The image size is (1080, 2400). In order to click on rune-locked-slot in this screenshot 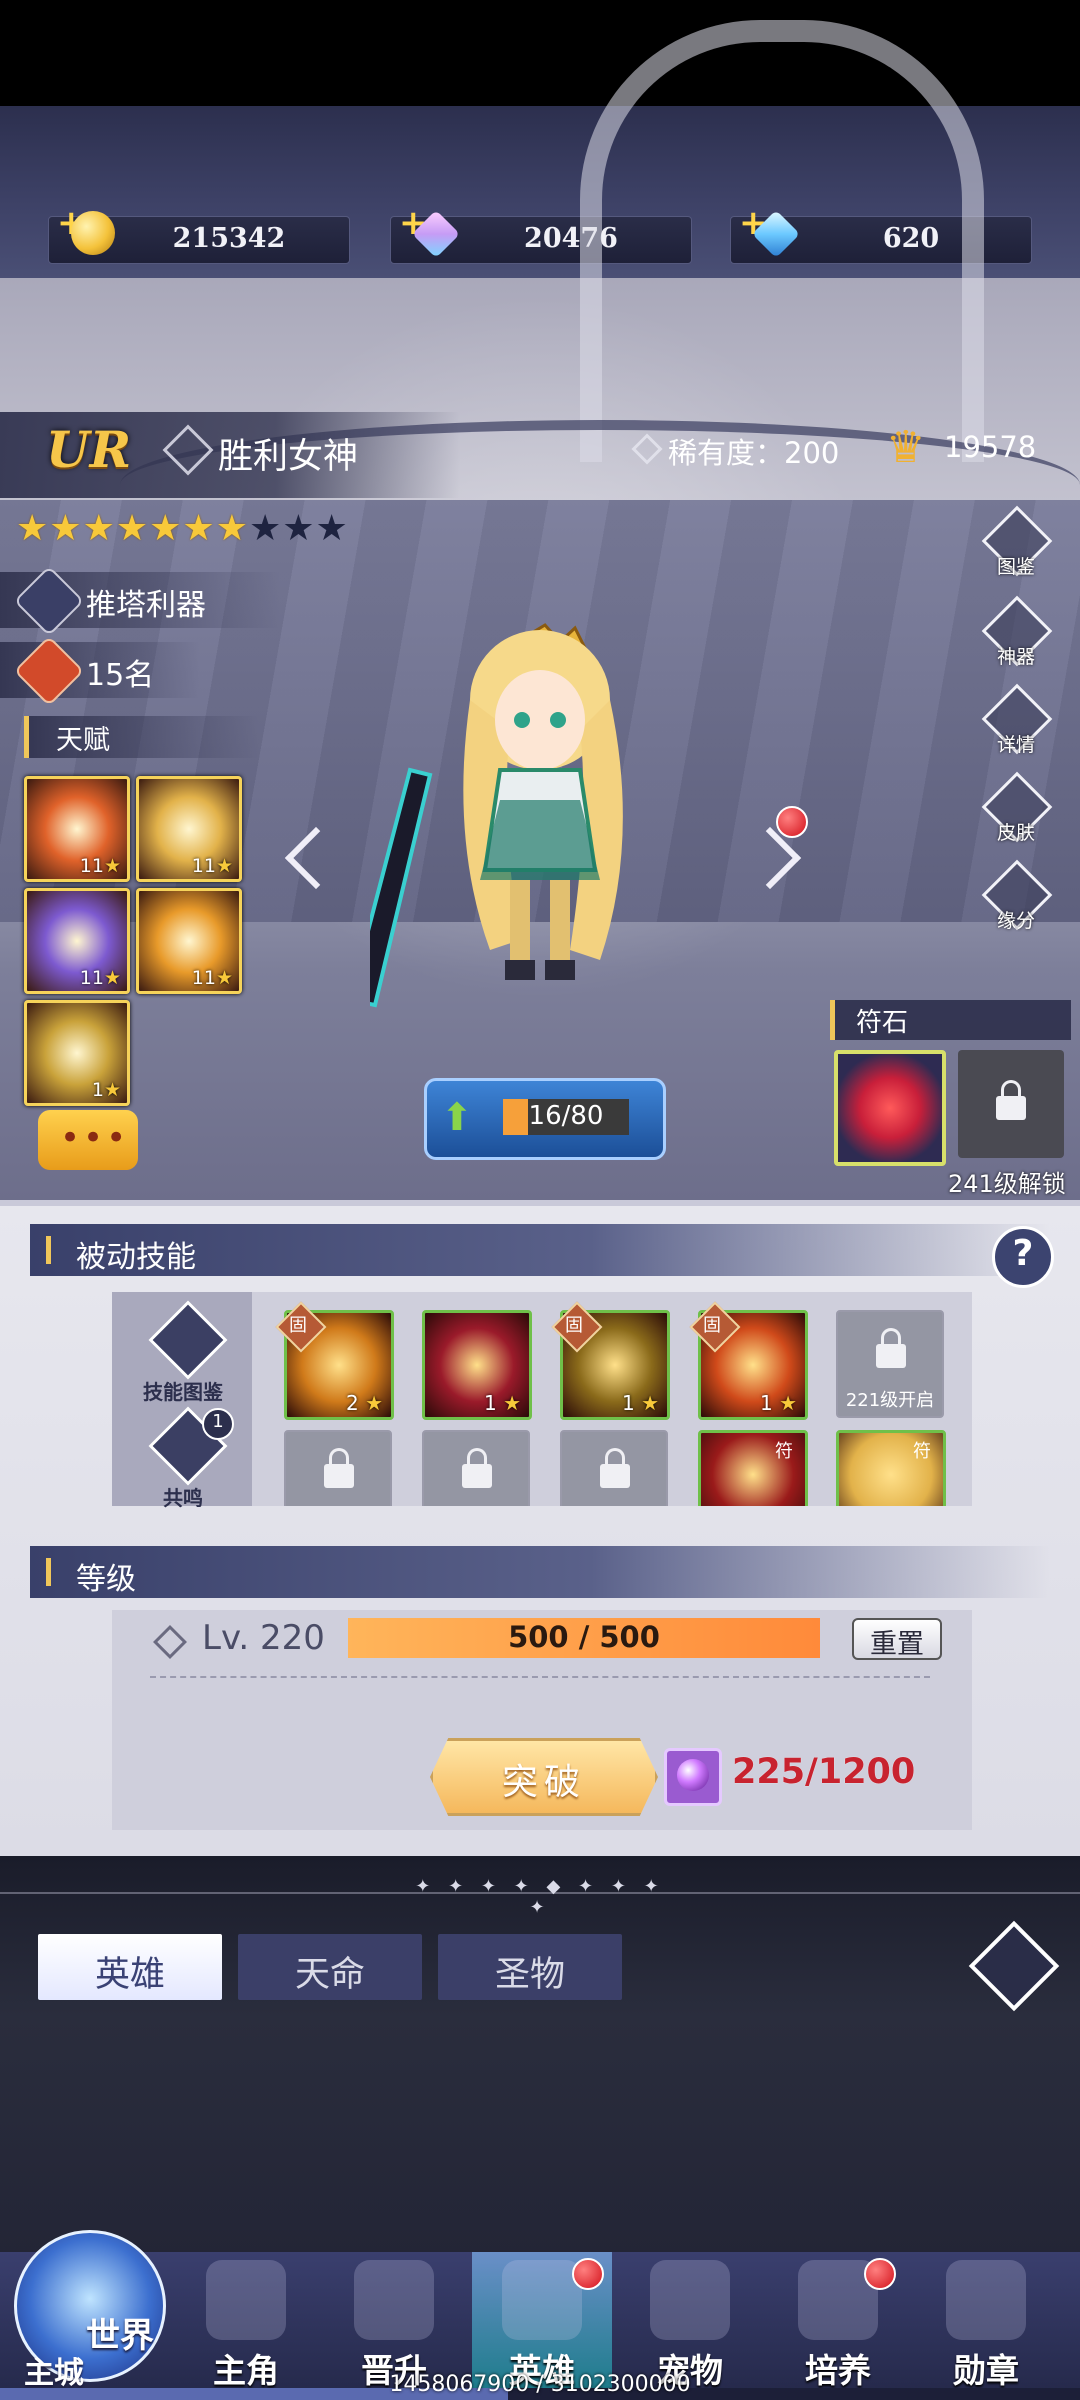, I will do `click(1011, 1104)`.